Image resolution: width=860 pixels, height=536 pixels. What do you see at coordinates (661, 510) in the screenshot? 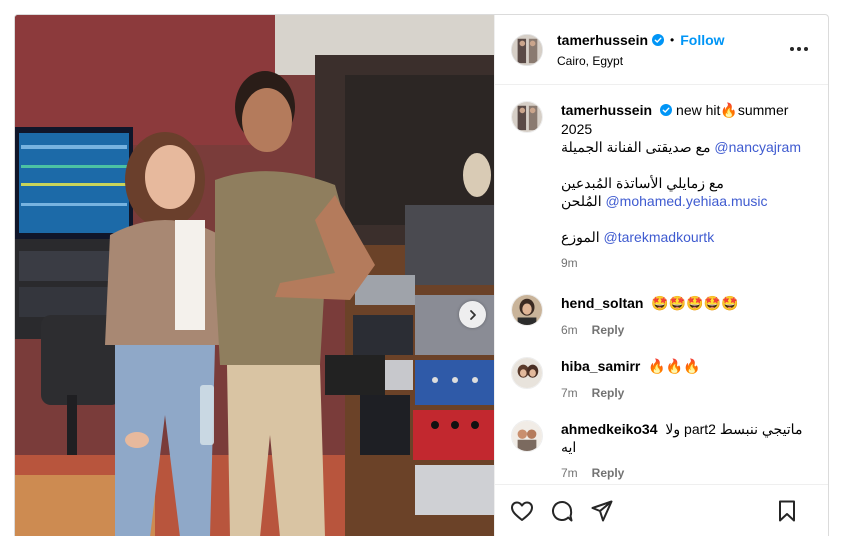
I see `post-actions-bar` at bounding box center [661, 510].